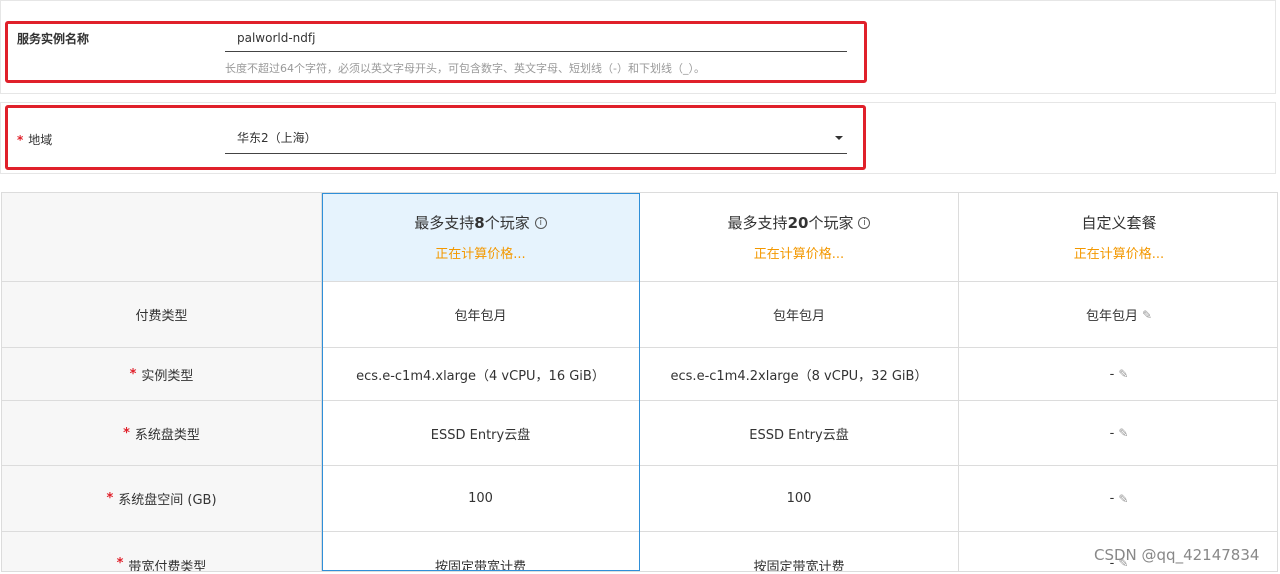 This screenshot has width=1280, height=574. Describe the element at coordinates (798, 222) in the screenshot. I see `plan-title-number: 20` at that location.